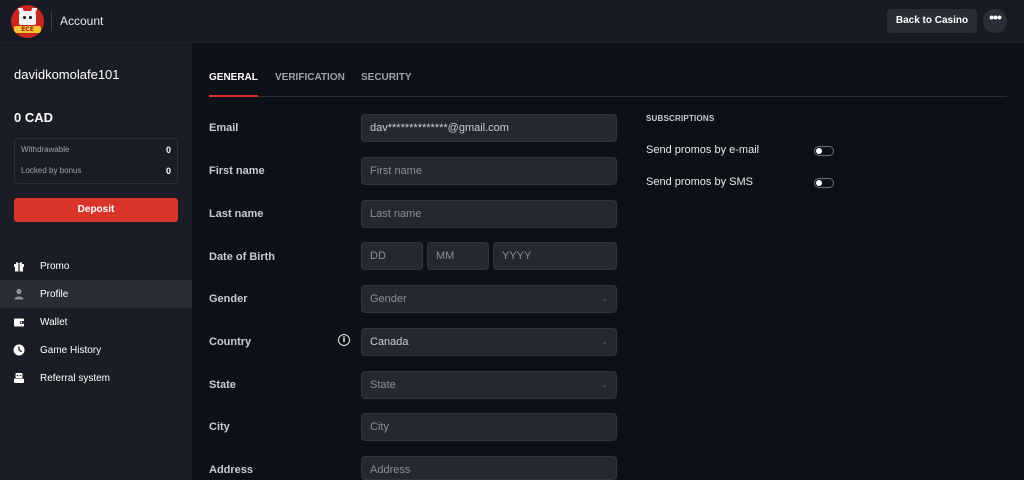 Image resolution: width=1024 pixels, height=480 pixels. Describe the element at coordinates (489, 427) in the screenshot. I see `city-input: City` at that location.